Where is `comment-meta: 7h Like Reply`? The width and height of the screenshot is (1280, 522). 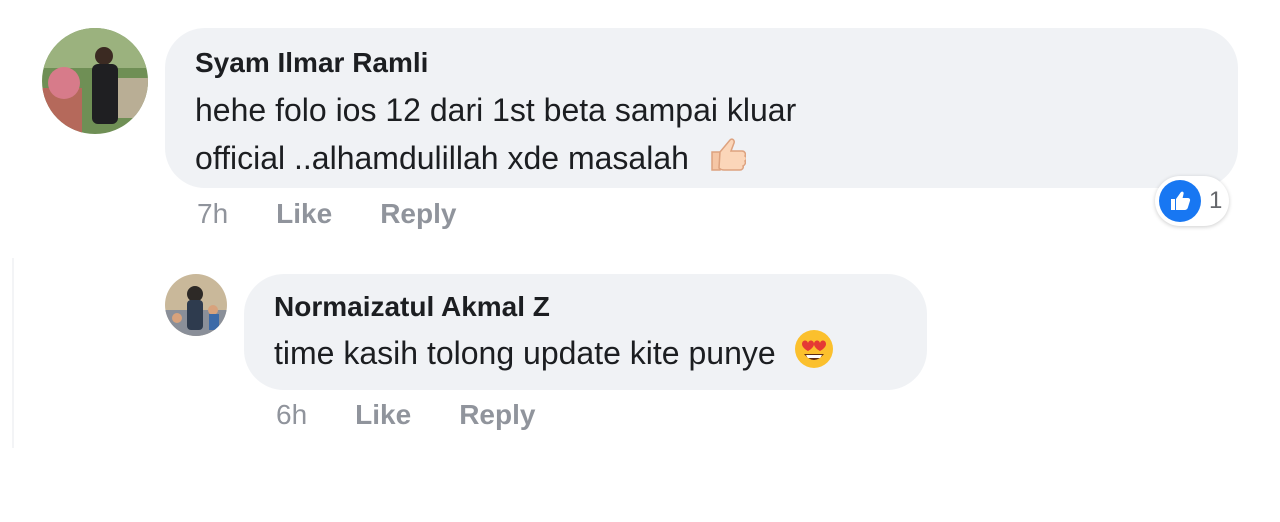
comment-meta: 7h Like Reply is located at coordinates (326, 214).